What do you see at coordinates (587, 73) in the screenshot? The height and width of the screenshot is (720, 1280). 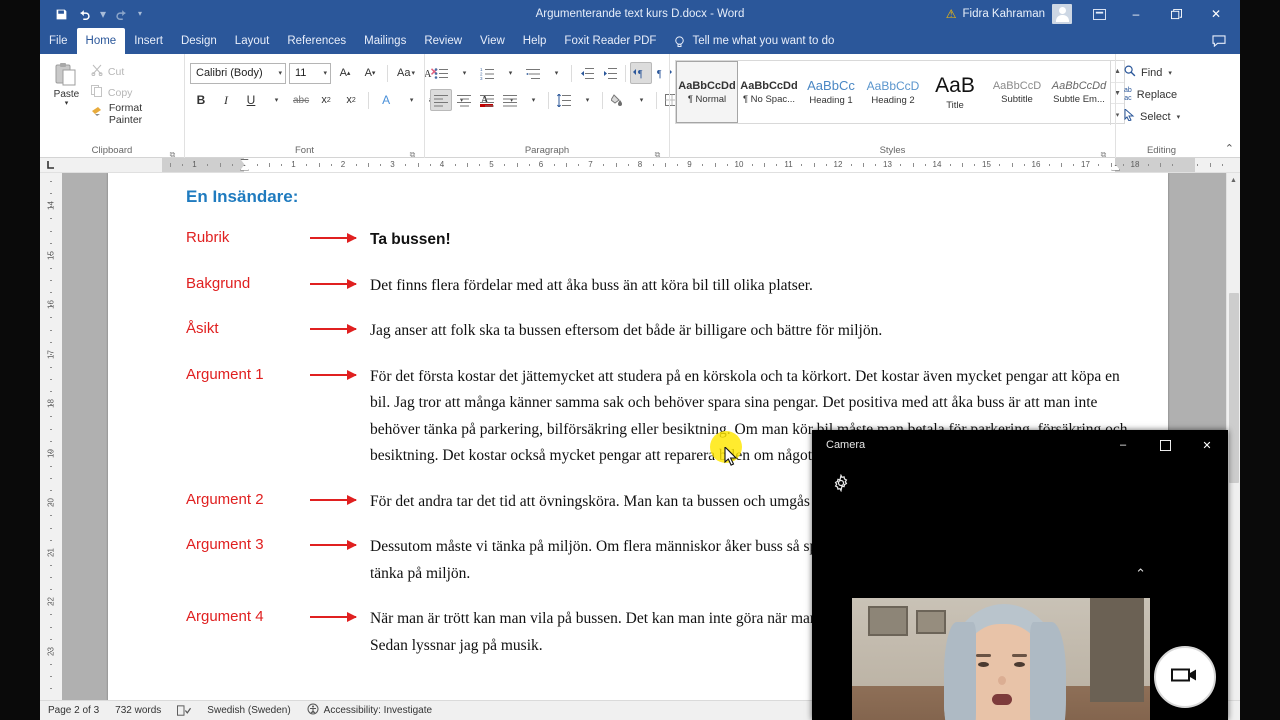 I see `decrease-indent-icon` at bounding box center [587, 73].